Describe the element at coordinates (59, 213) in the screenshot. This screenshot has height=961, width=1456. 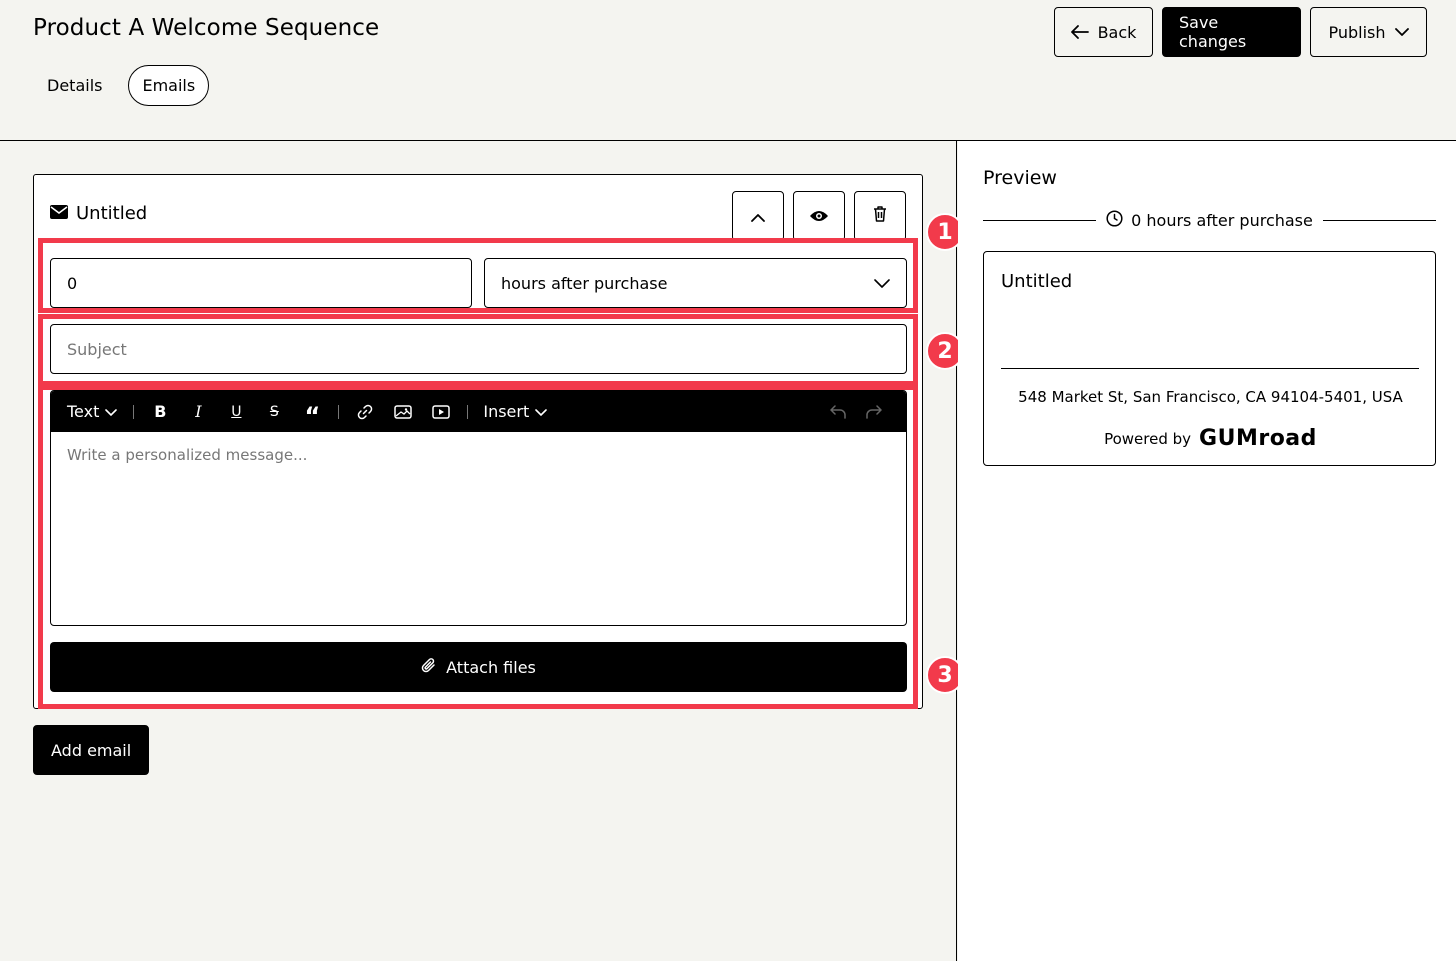
I see `envelope-icon` at that location.